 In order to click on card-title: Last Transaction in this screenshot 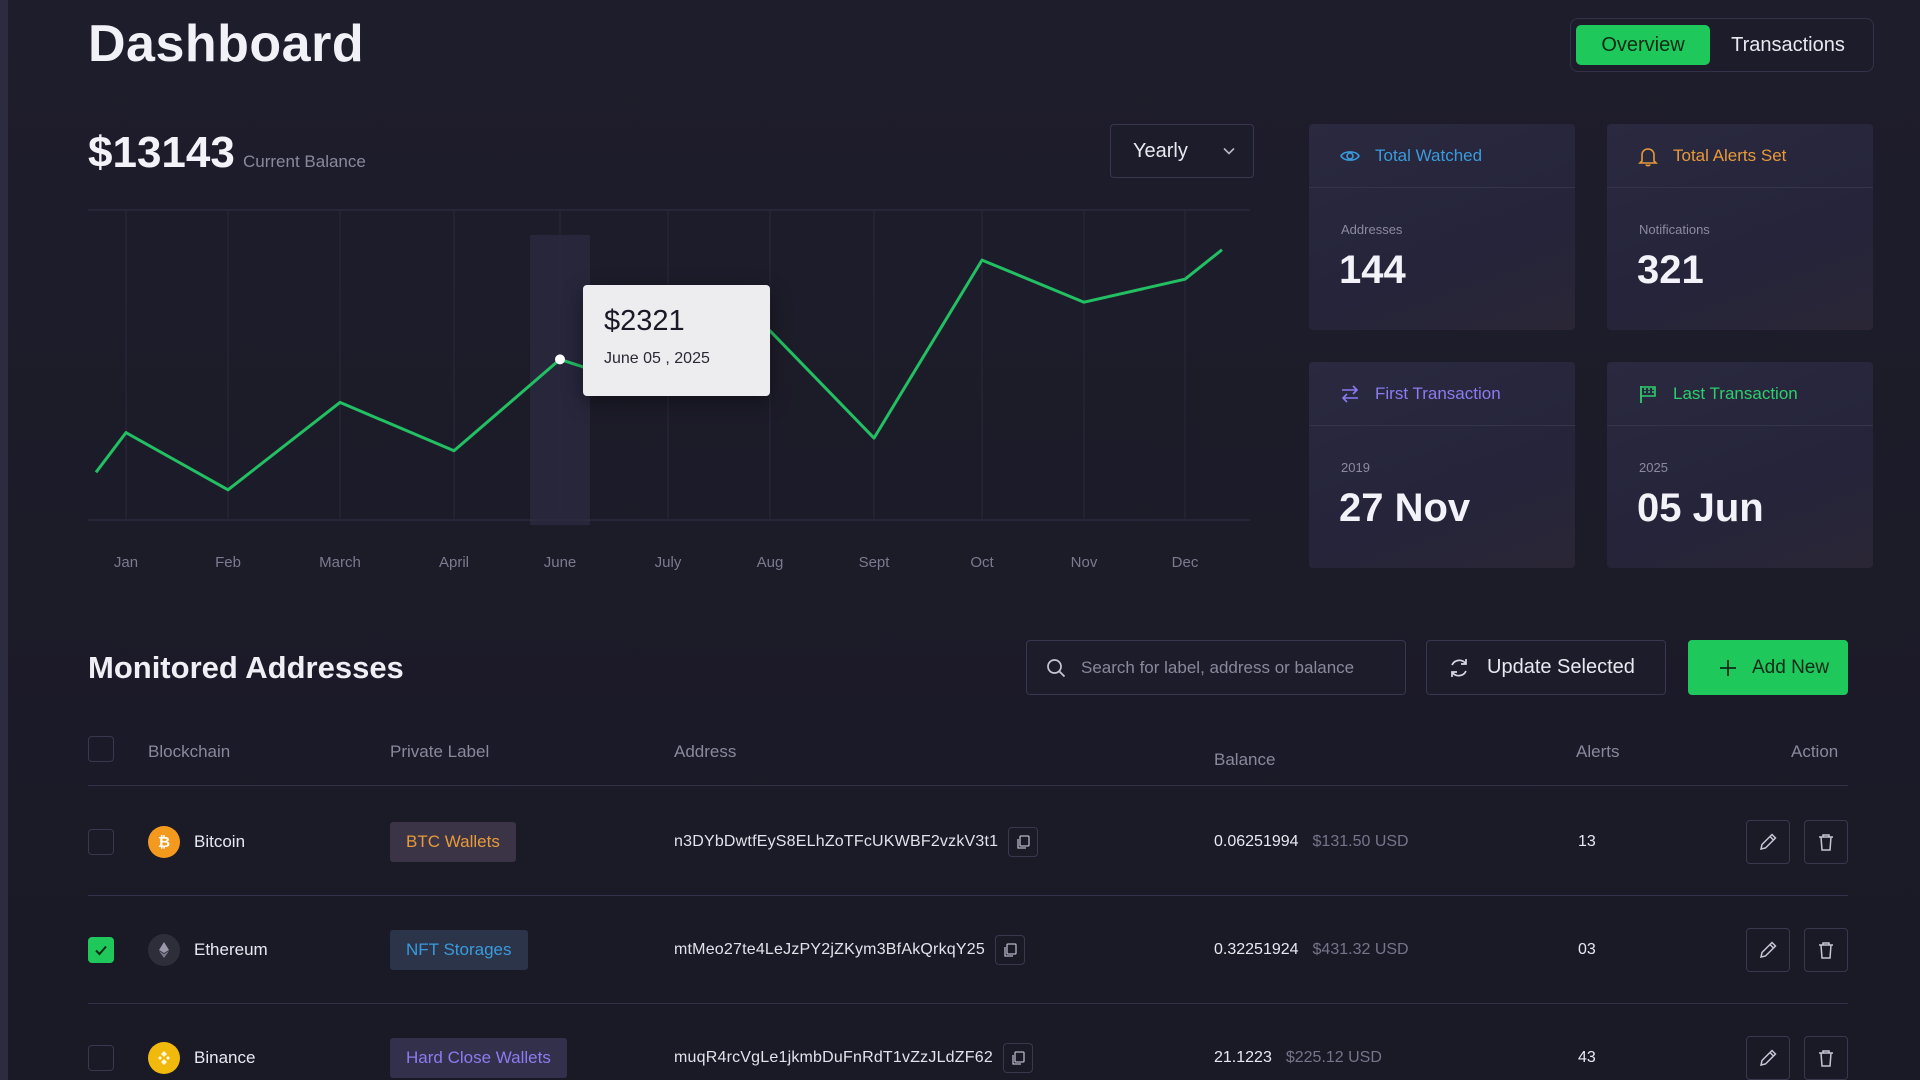, I will do `click(1735, 393)`.